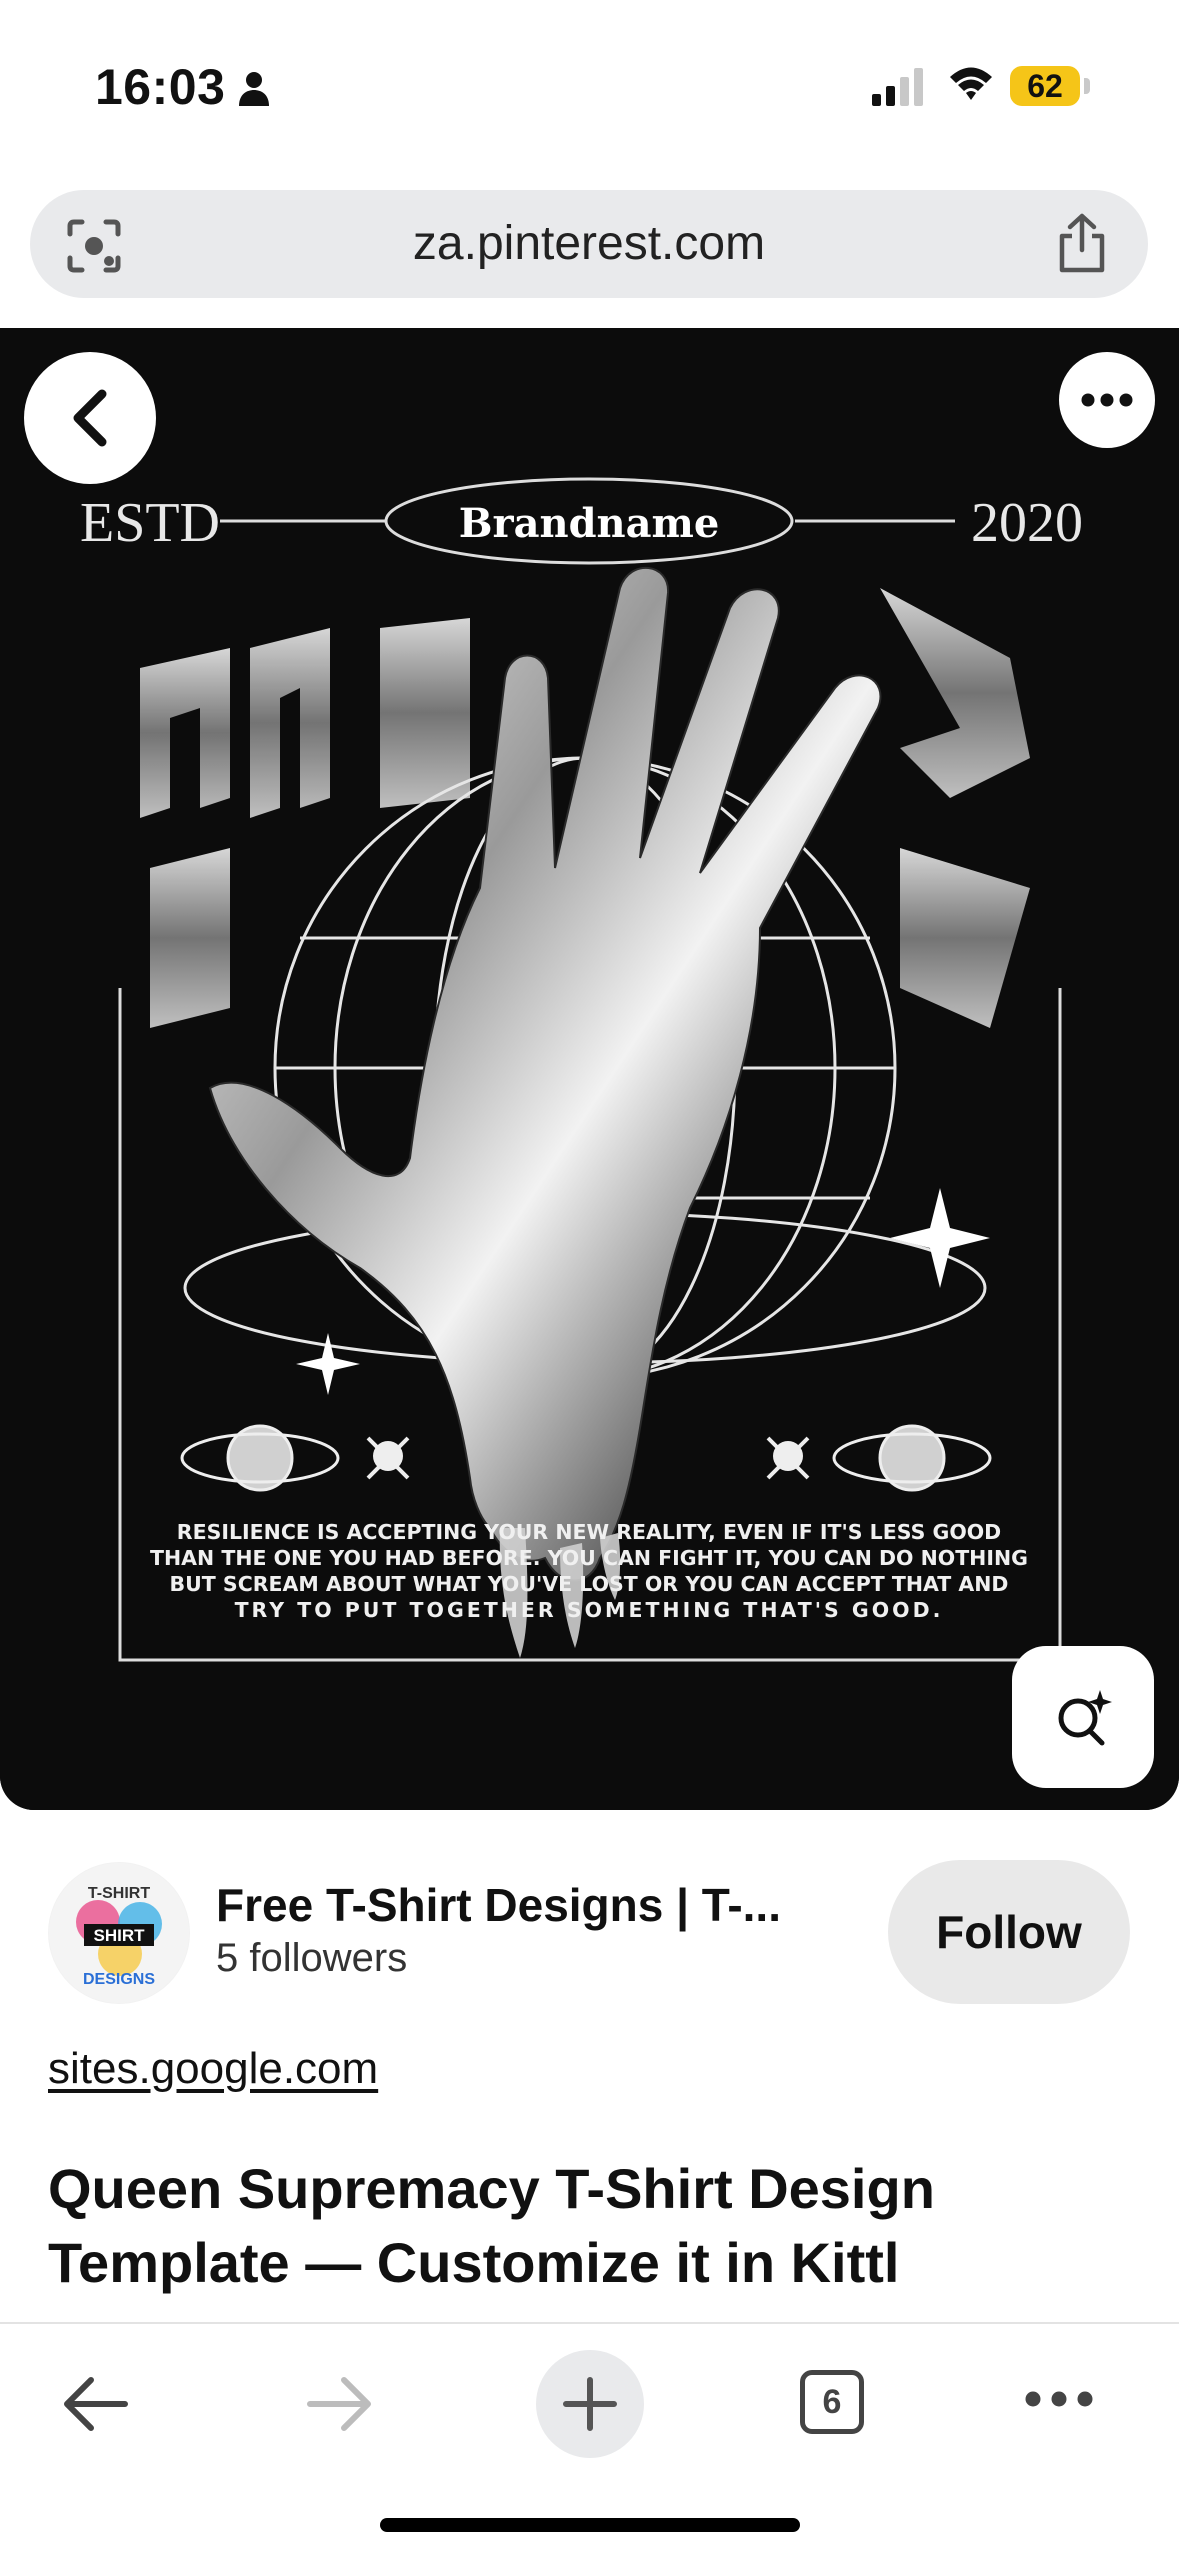 This screenshot has height=2558, width=1179. Describe the element at coordinates (1082, 243) in the screenshot. I see `share-icon` at that location.